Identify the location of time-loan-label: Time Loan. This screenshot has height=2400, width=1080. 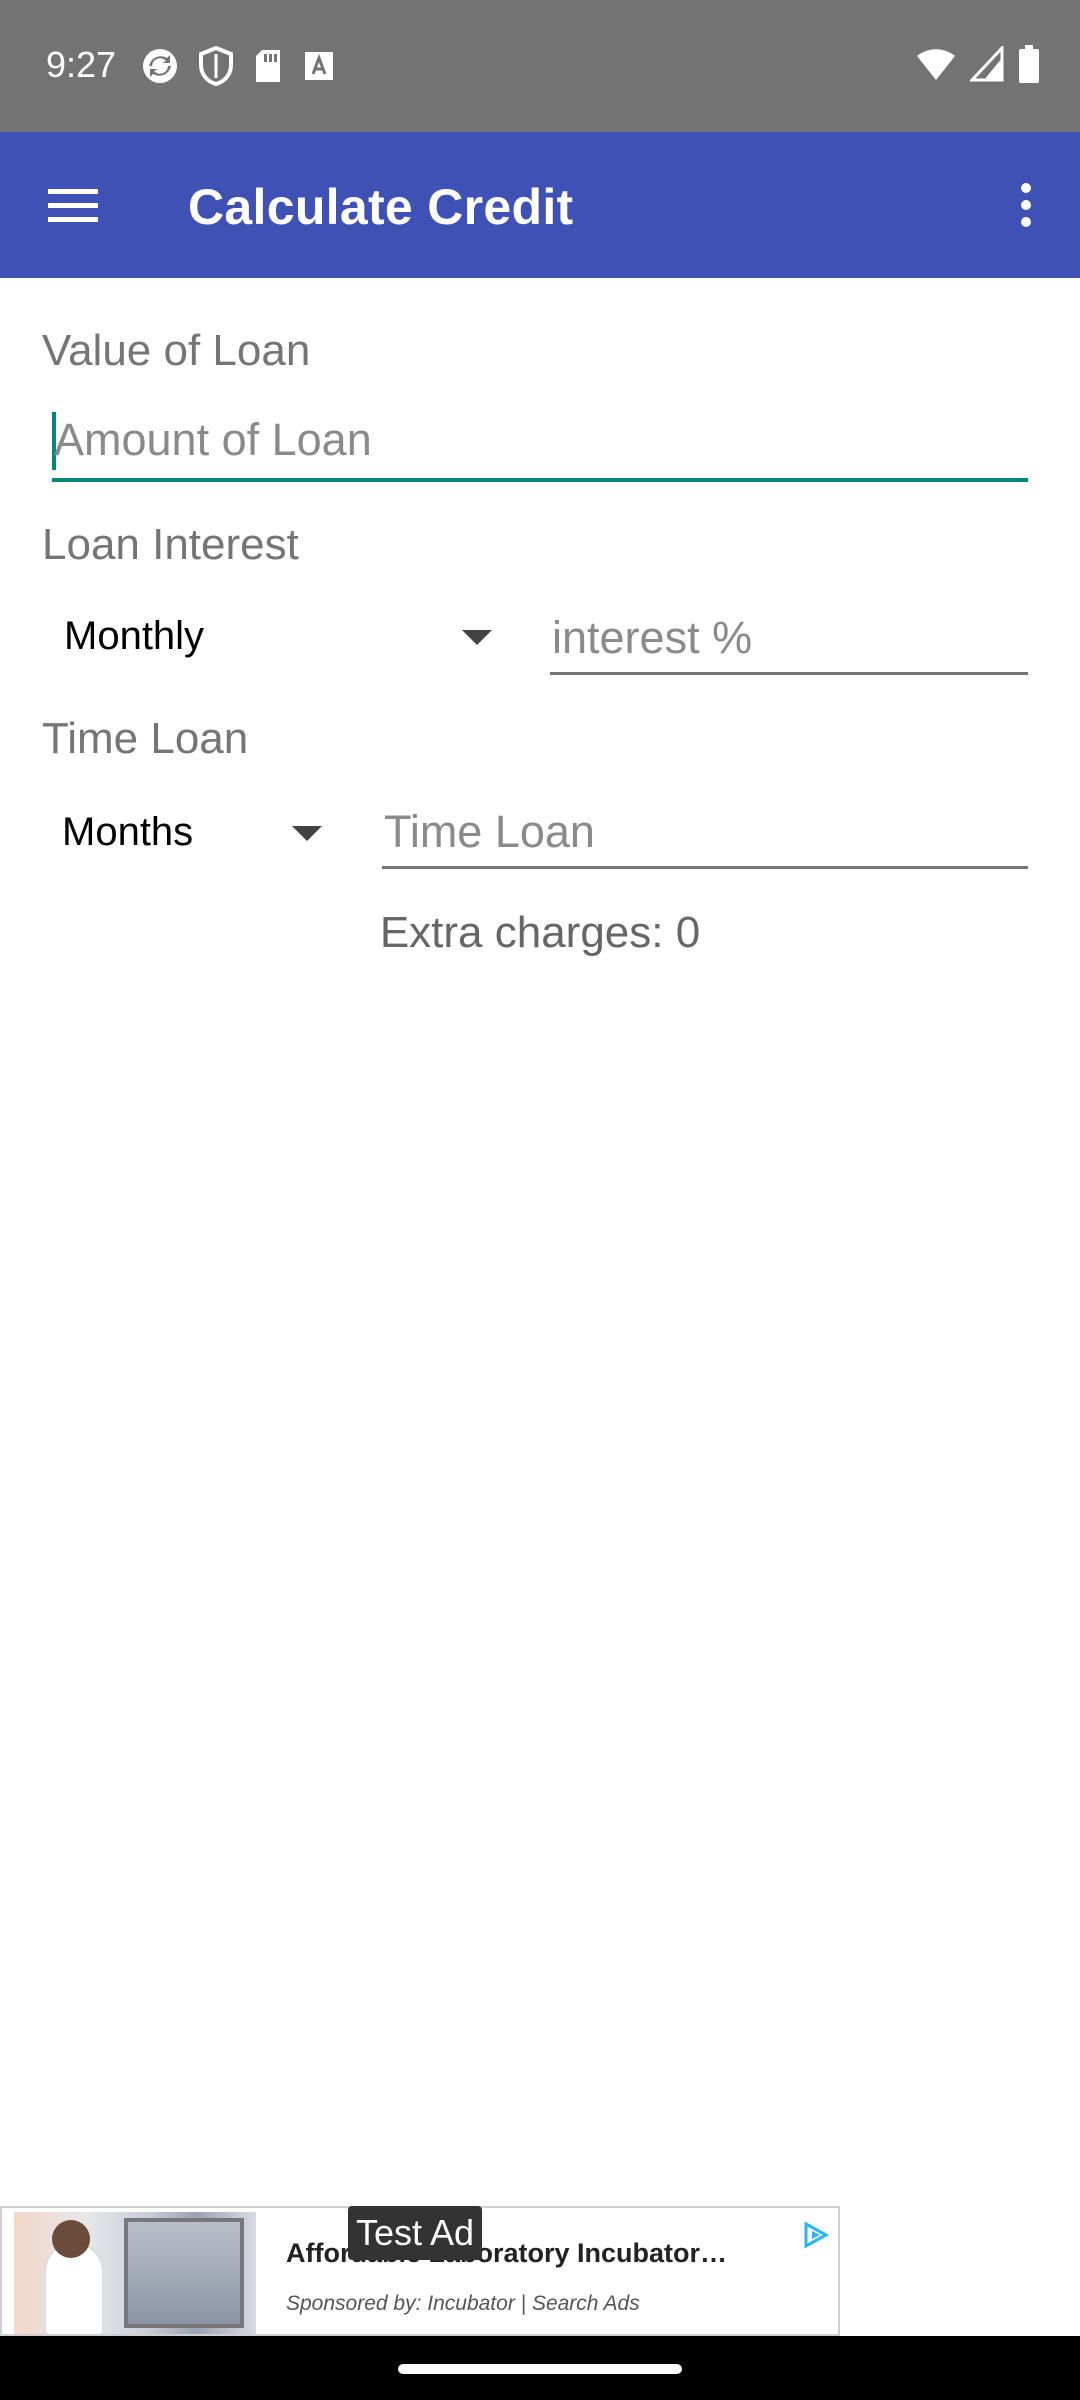
(145, 738).